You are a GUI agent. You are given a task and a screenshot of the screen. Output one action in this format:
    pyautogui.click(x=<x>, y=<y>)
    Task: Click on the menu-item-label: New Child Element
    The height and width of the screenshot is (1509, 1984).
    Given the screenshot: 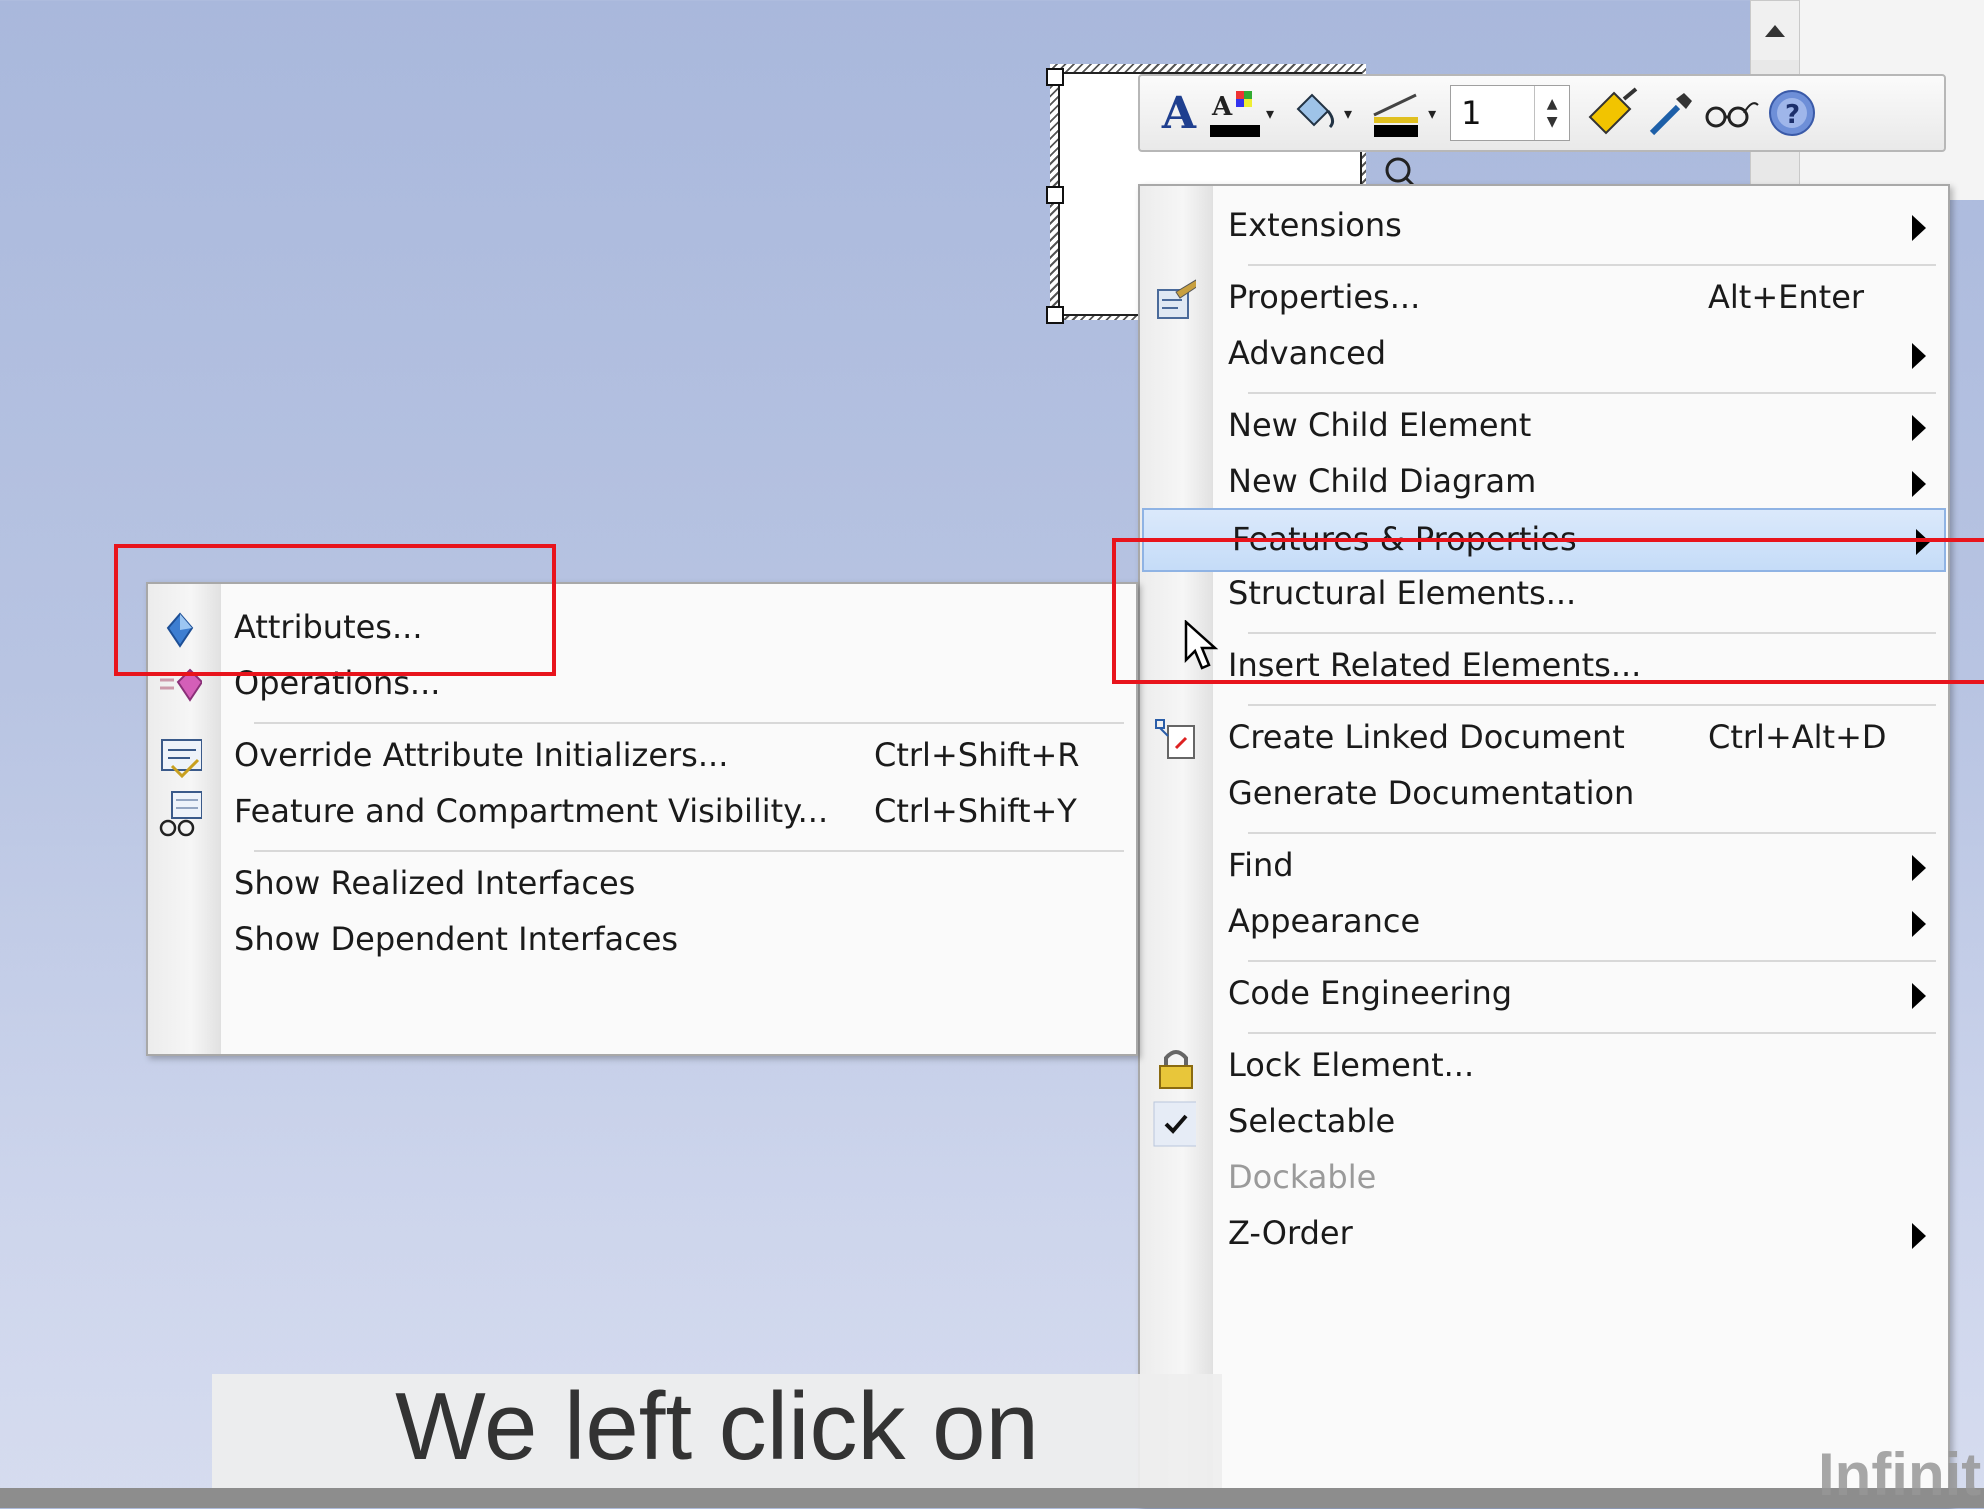 What is the action you would take?
    pyautogui.click(x=1380, y=425)
    